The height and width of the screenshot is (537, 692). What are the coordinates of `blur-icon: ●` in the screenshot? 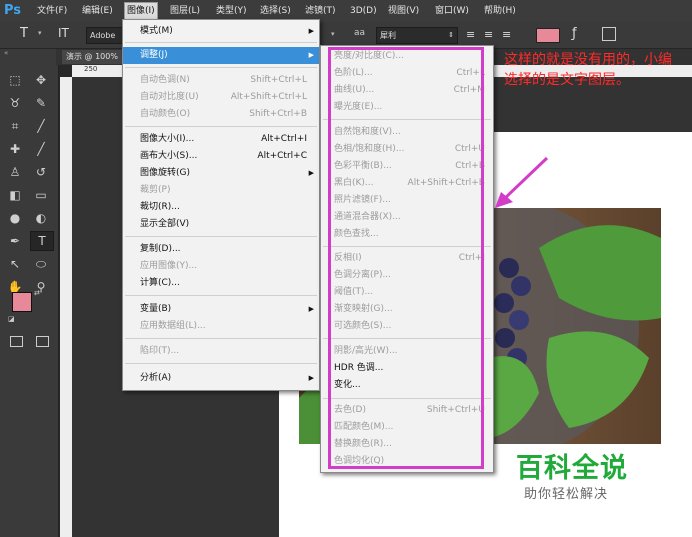 It's located at (15, 218).